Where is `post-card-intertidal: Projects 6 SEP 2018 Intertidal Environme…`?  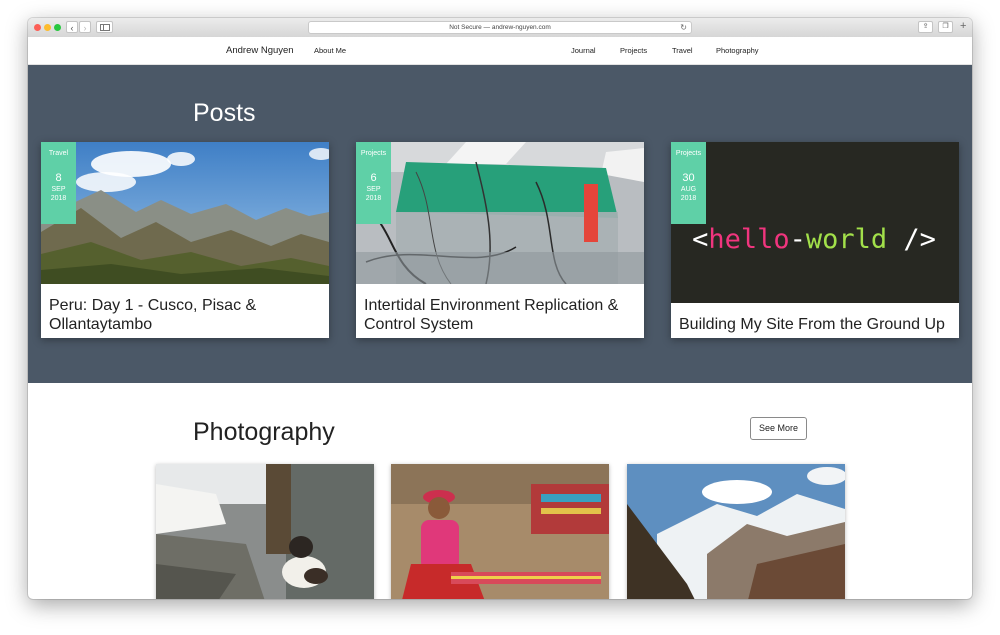
post-card-intertidal: Projects 6 SEP 2018 Intertidal Environme… is located at coordinates (500, 240).